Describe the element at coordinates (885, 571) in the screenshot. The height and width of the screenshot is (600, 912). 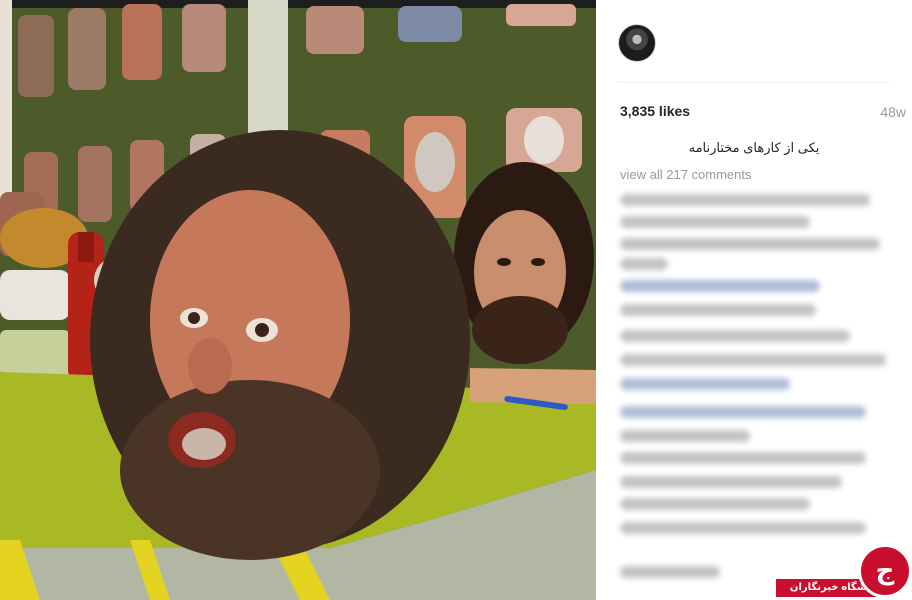
I see `watermark-logo-icon: ج` at that location.